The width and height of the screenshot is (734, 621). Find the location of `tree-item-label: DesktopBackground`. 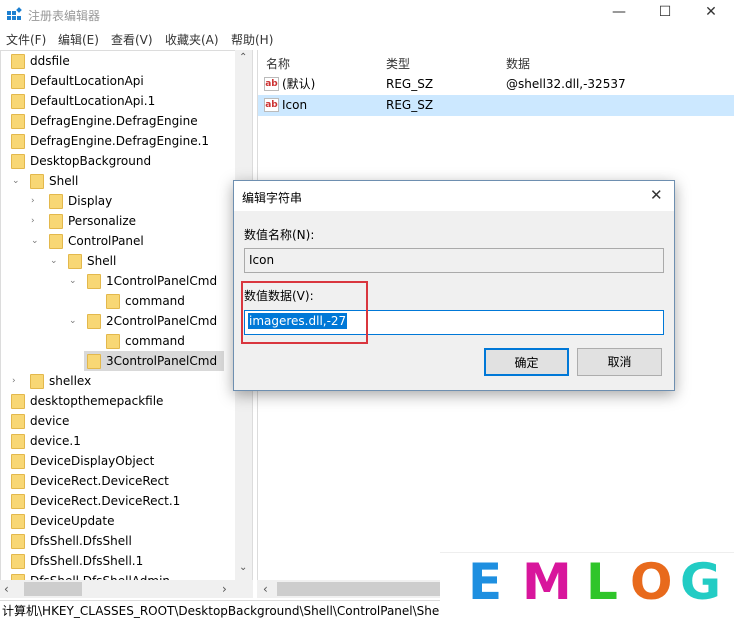

tree-item-label: DesktopBackground is located at coordinates (91, 161).